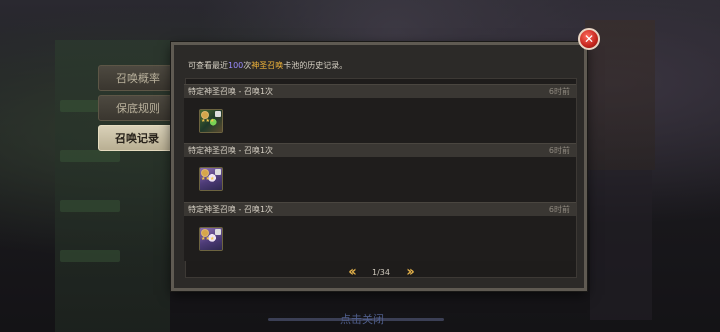 This screenshot has height=332, width=720. Describe the element at coordinates (351, 272) in the screenshot. I see `prev-page-icon: ‹‹` at that location.